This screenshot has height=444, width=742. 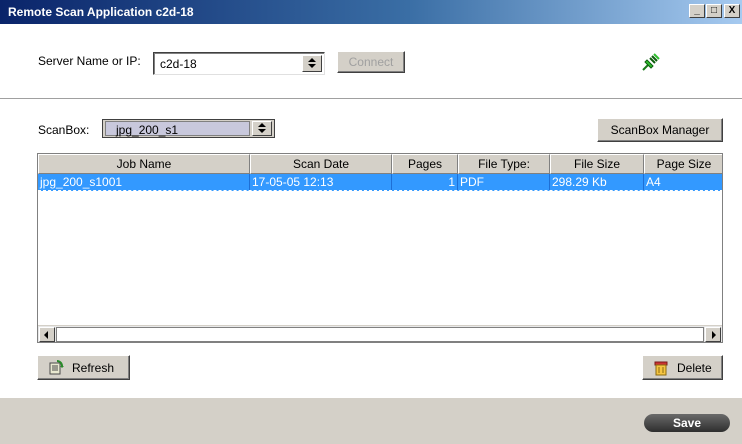 I want to click on horizontal-scrollbar, so click(x=380, y=333).